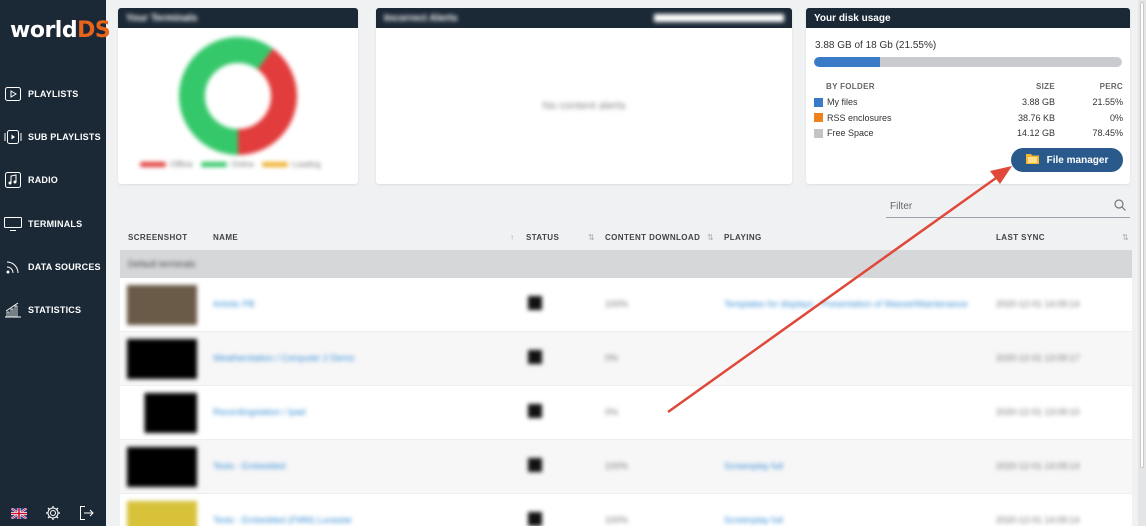 This screenshot has height=526, width=1146. What do you see at coordinates (13, 267) in the screenshot?
I see `rss-icon` at bounding box center [13, 267].